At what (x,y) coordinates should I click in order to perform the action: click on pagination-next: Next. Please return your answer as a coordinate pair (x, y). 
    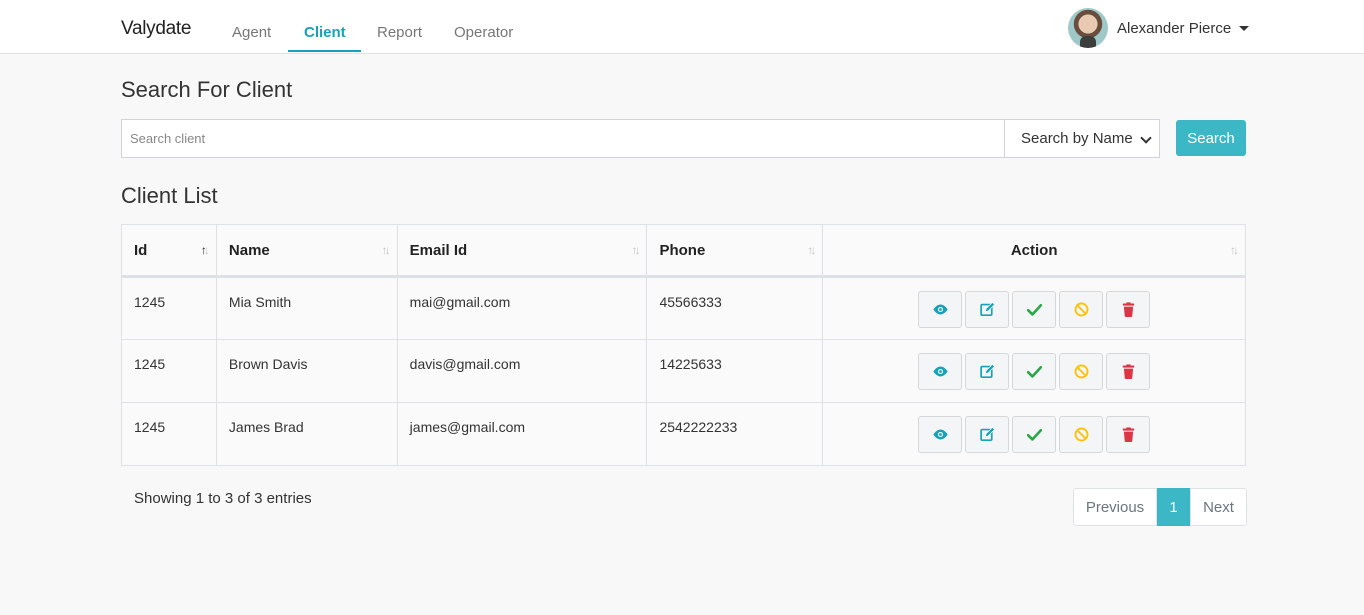
    Looking at the image, I should click on (1218, 507).